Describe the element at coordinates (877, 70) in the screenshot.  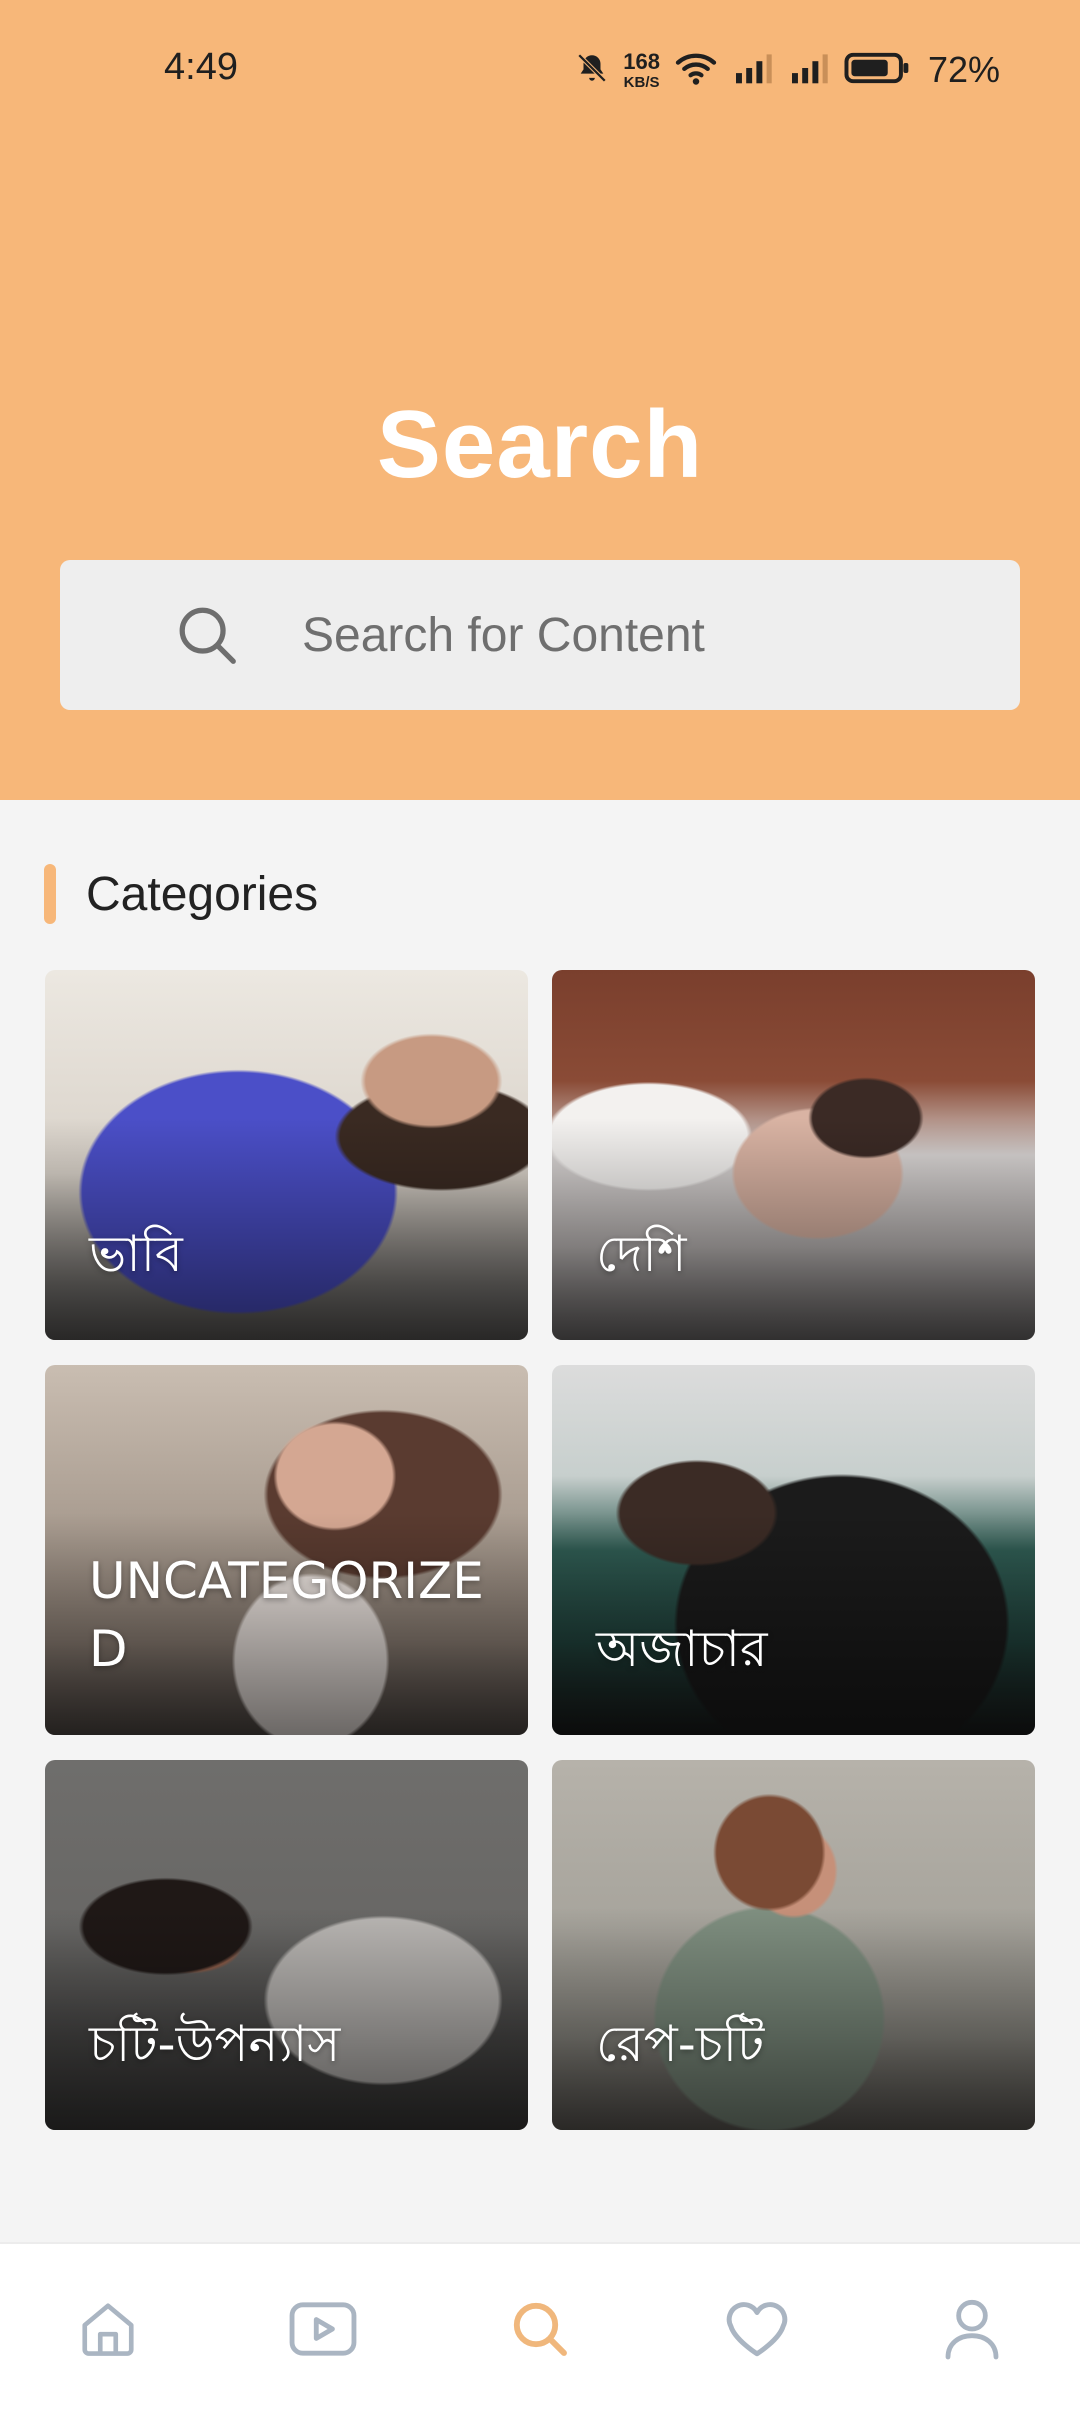
I see `battery-icon` at that location.